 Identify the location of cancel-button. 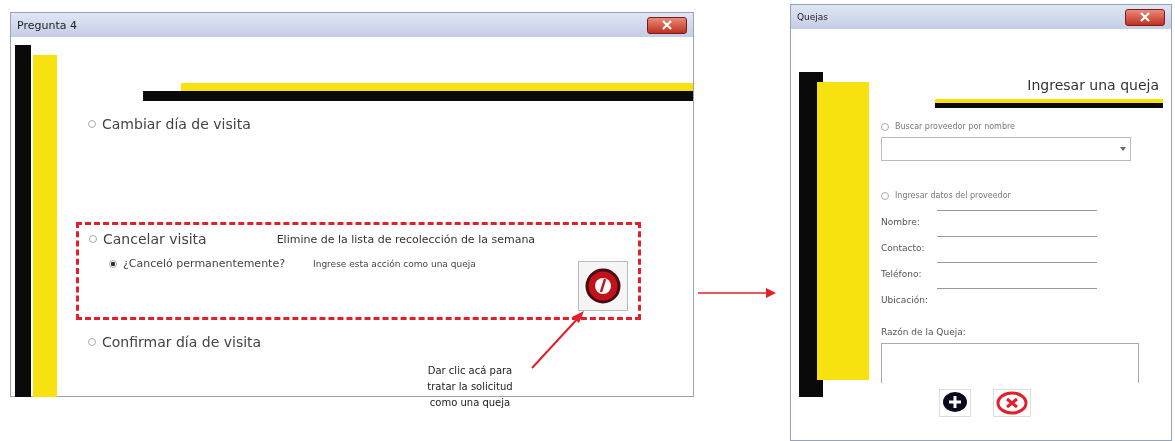
(1012, 403).